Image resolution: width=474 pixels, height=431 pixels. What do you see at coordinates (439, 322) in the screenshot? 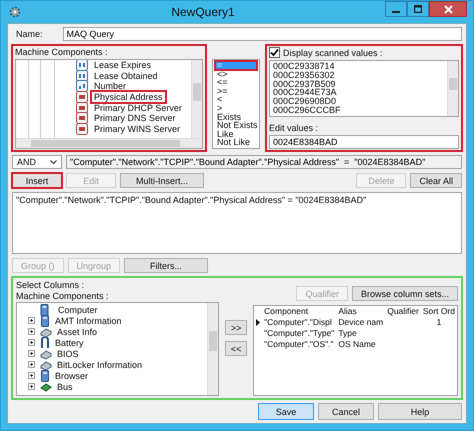
I see `table-cell: 1` at bounding box center [439, 322].